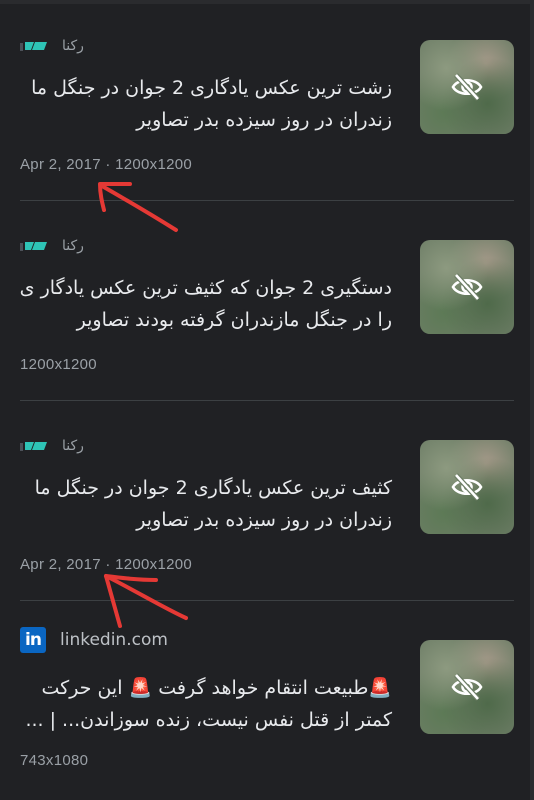 The image size is (534, 800). What do you see at coordinates (54, 760) in the screenshot?
I see `result-meta: 743x1080` at bounding box center [54, 760].